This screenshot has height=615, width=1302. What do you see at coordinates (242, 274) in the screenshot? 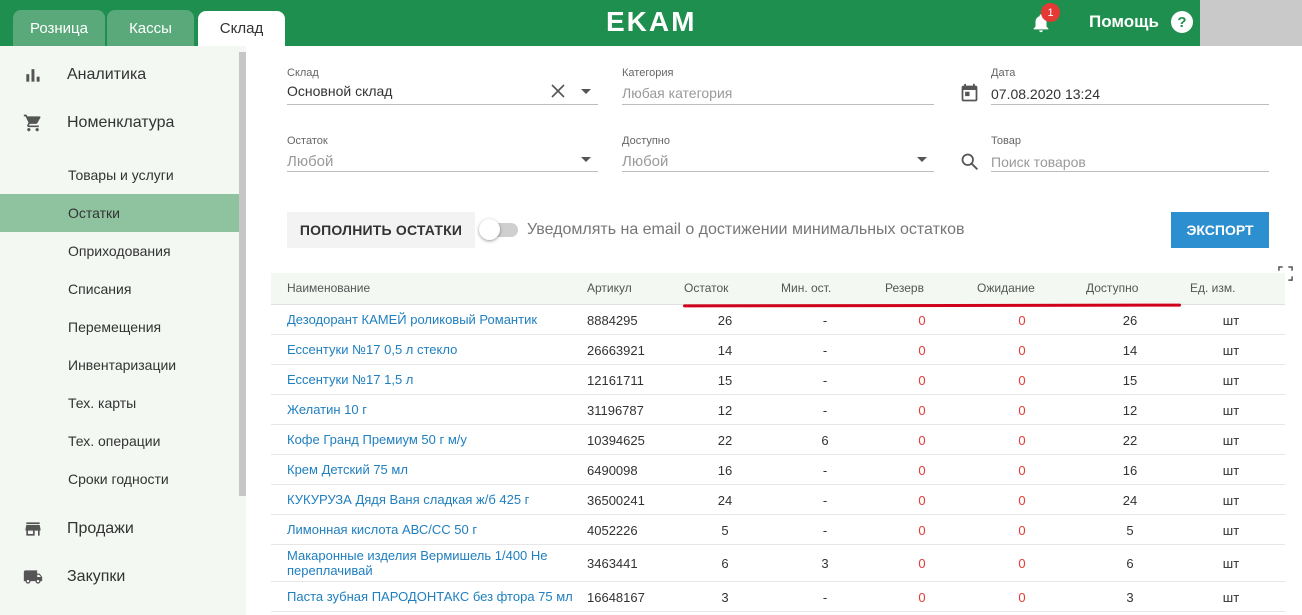
I see `sidebar-scrollbar` at bounding box center [242, 274].